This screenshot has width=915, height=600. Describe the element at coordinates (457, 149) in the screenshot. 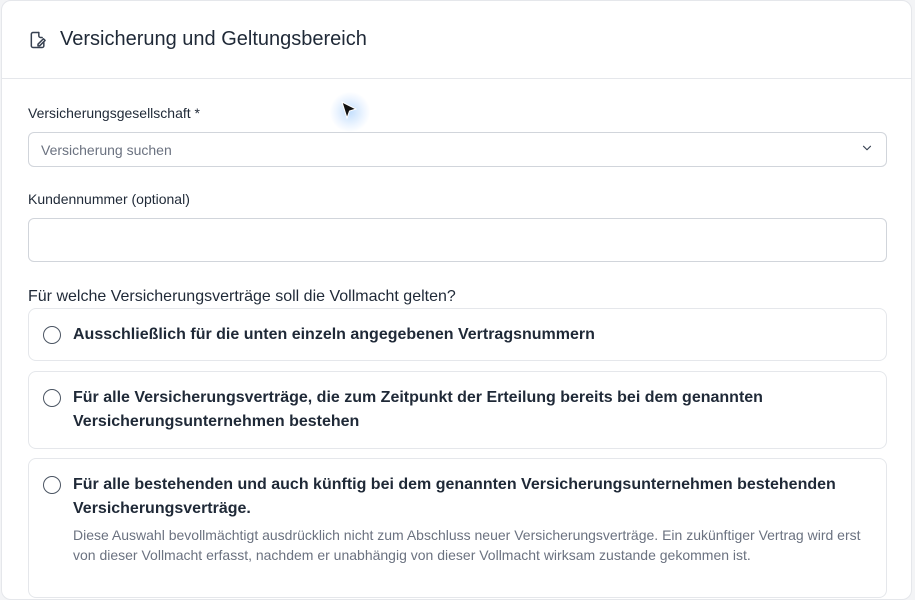

I see `insurer-select: Versicherung suchen` at that location.